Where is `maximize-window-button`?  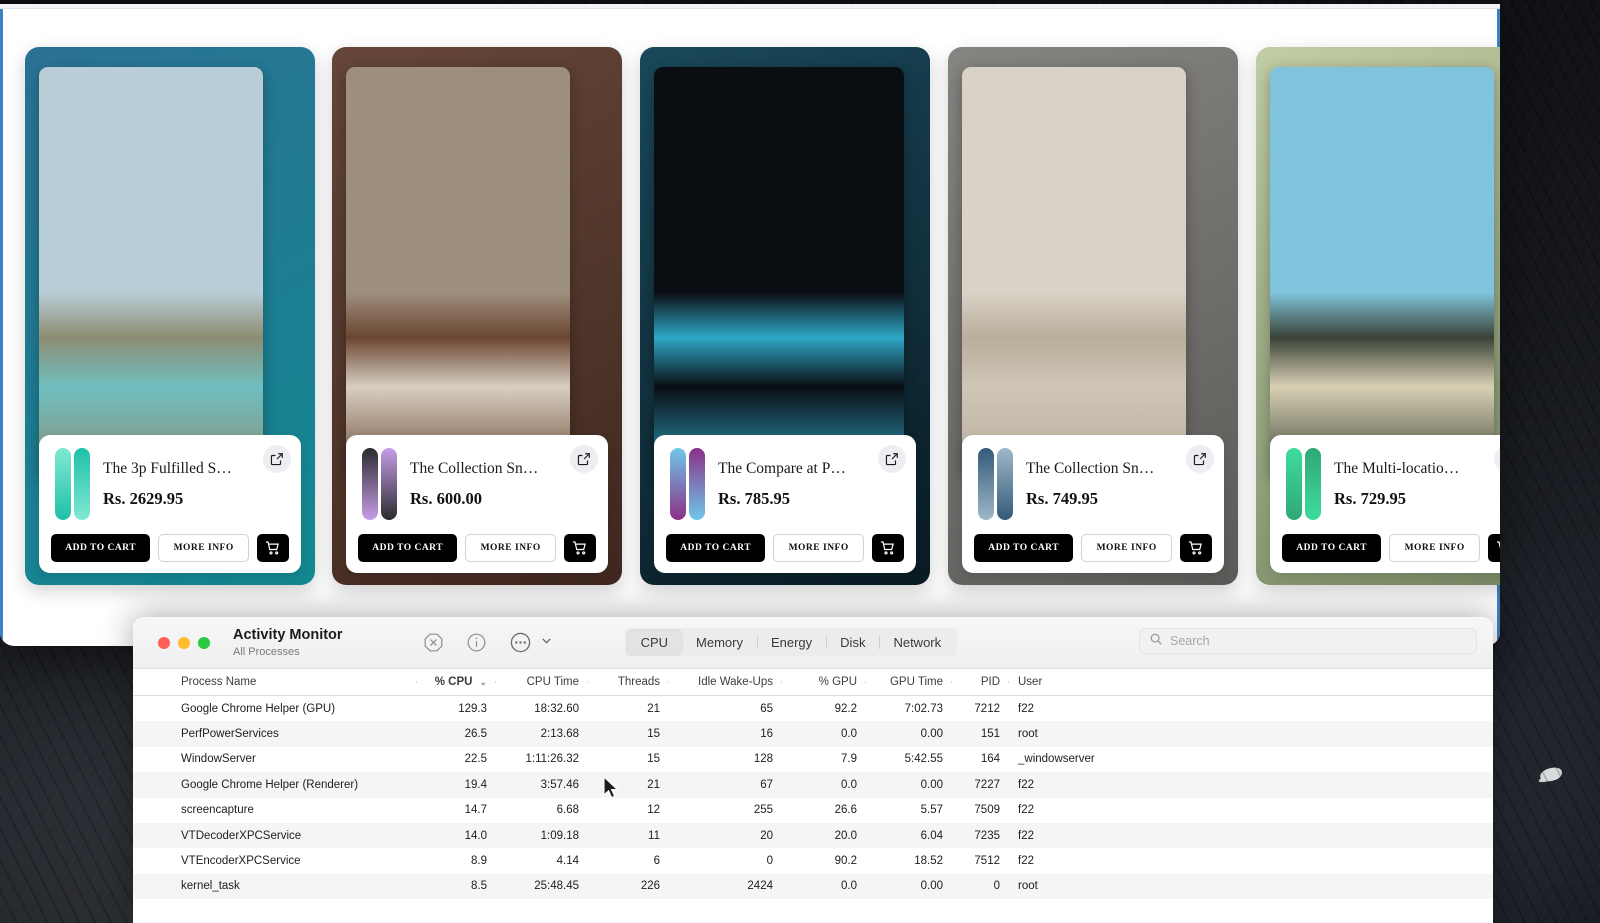
maximize-window-button is located at coordinates (204, 642).